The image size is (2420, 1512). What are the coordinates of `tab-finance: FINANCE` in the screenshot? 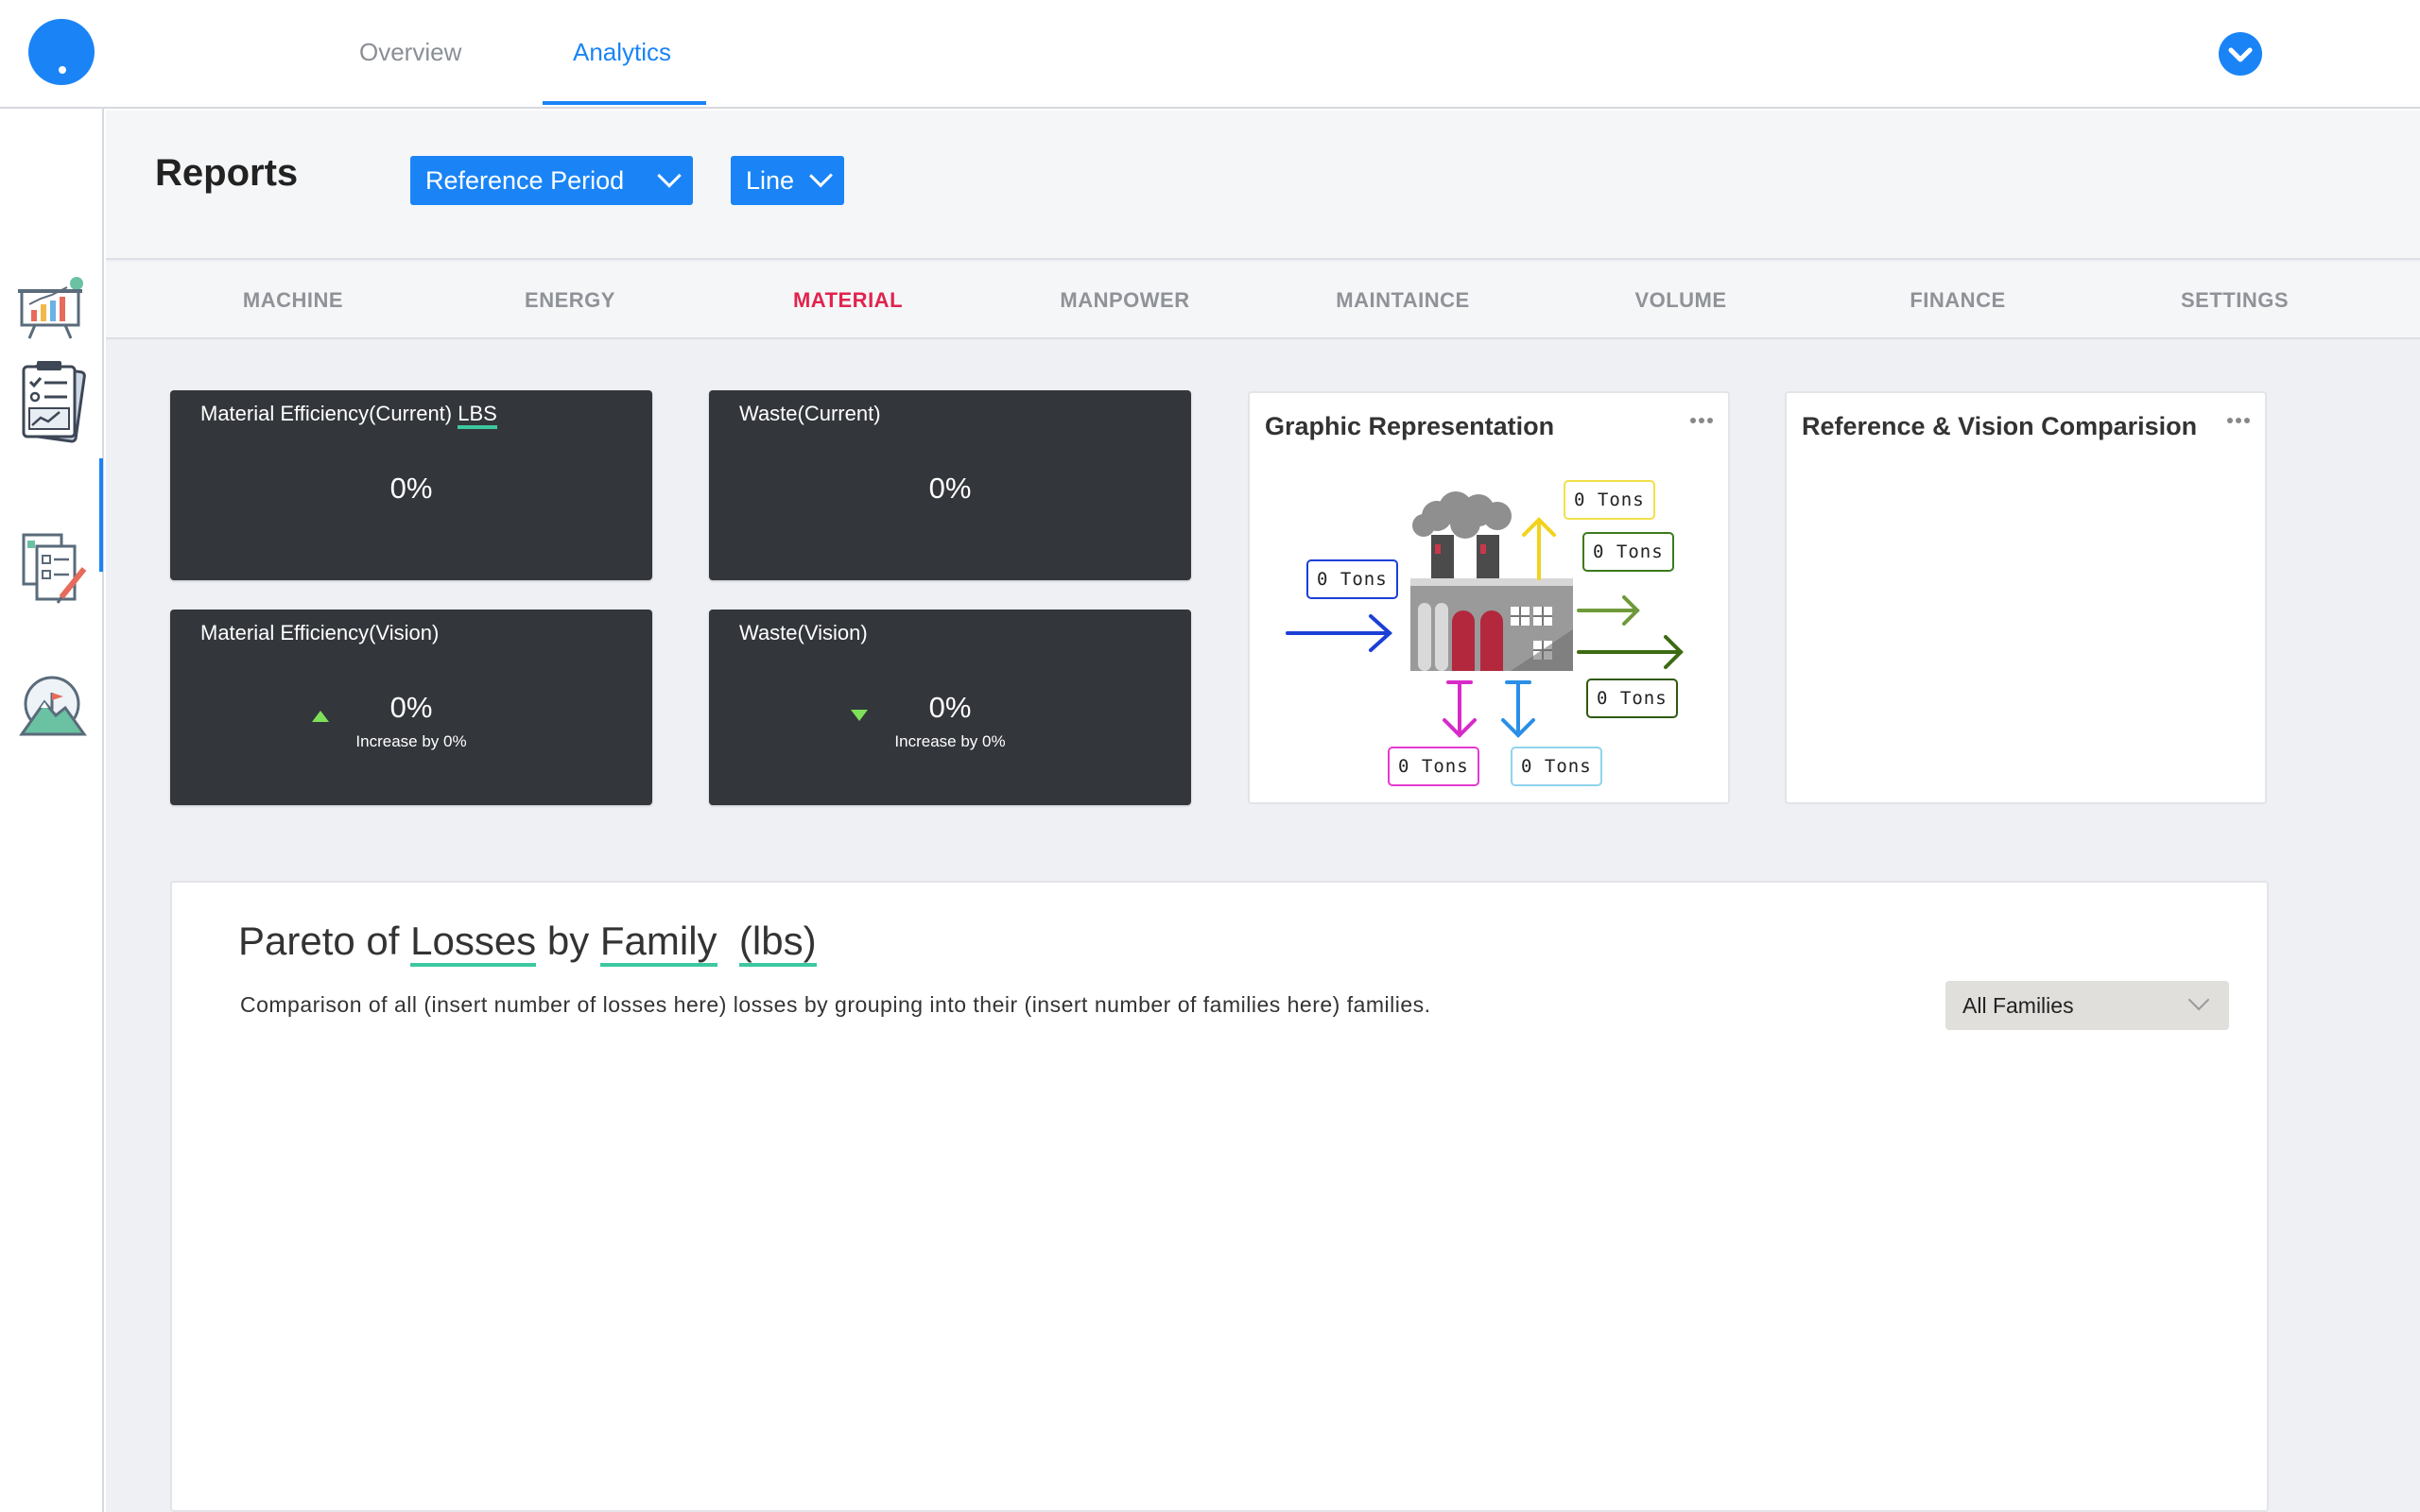 It's located at (1957, 300).